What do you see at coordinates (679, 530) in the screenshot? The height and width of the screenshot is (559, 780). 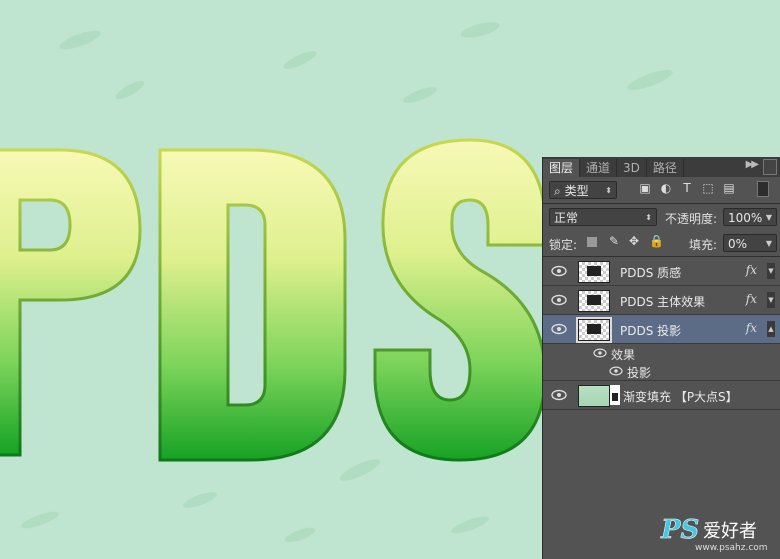 I see `svg-text: PS` at bounding box center [679, 530].